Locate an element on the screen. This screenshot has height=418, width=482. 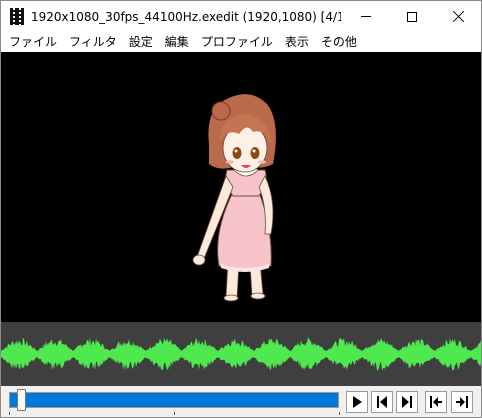
maximize-button is located at coordinates (412, 16).